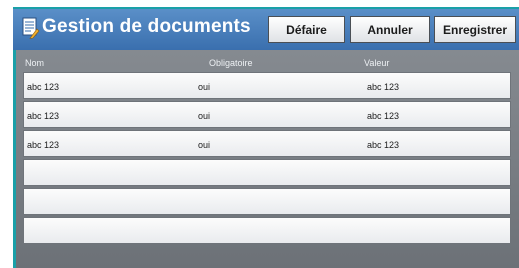 The height and width of the screenshot is (268, 519). I want to click on table-header: Nom Obligatoire Valeur, so click(268, 64).